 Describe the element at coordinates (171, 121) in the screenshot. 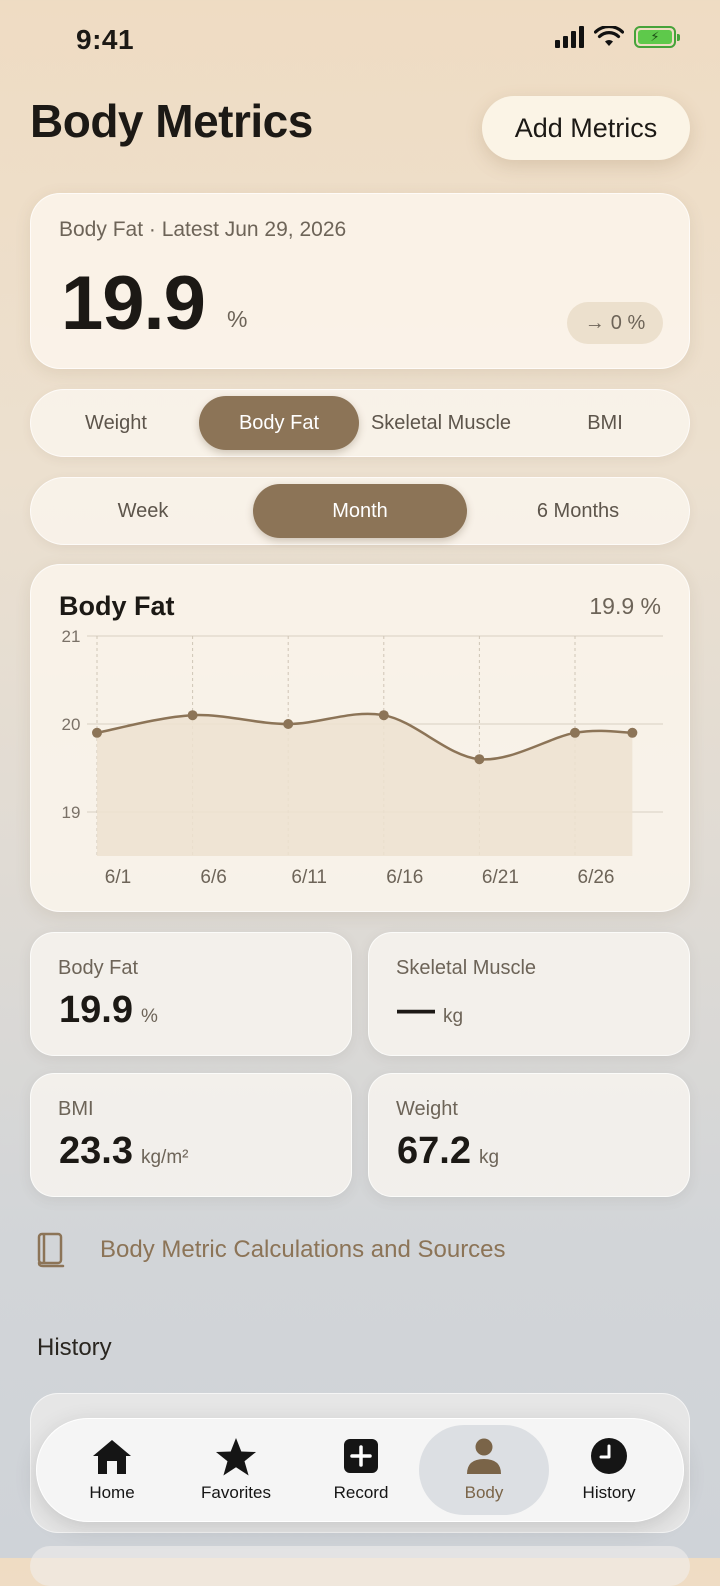

I see `page-title: Body Metrics` at that location.